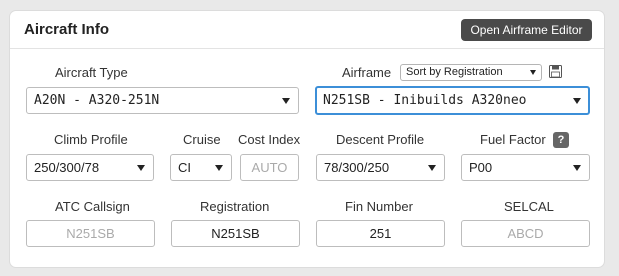 This screenshot has width=619, height=276. I want to click on climb-profile-label: Climb Profile, so click(91, 139).